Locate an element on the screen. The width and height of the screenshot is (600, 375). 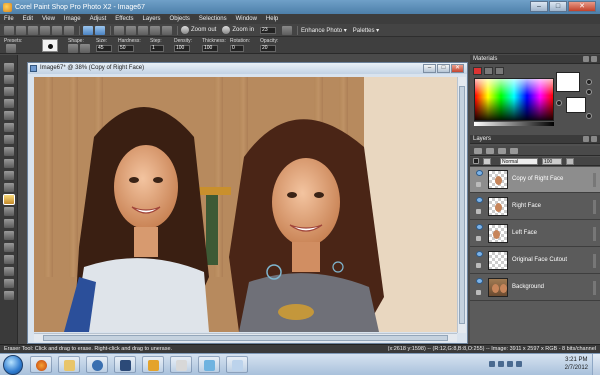
delete-icon is located at coordinates (155, 30).